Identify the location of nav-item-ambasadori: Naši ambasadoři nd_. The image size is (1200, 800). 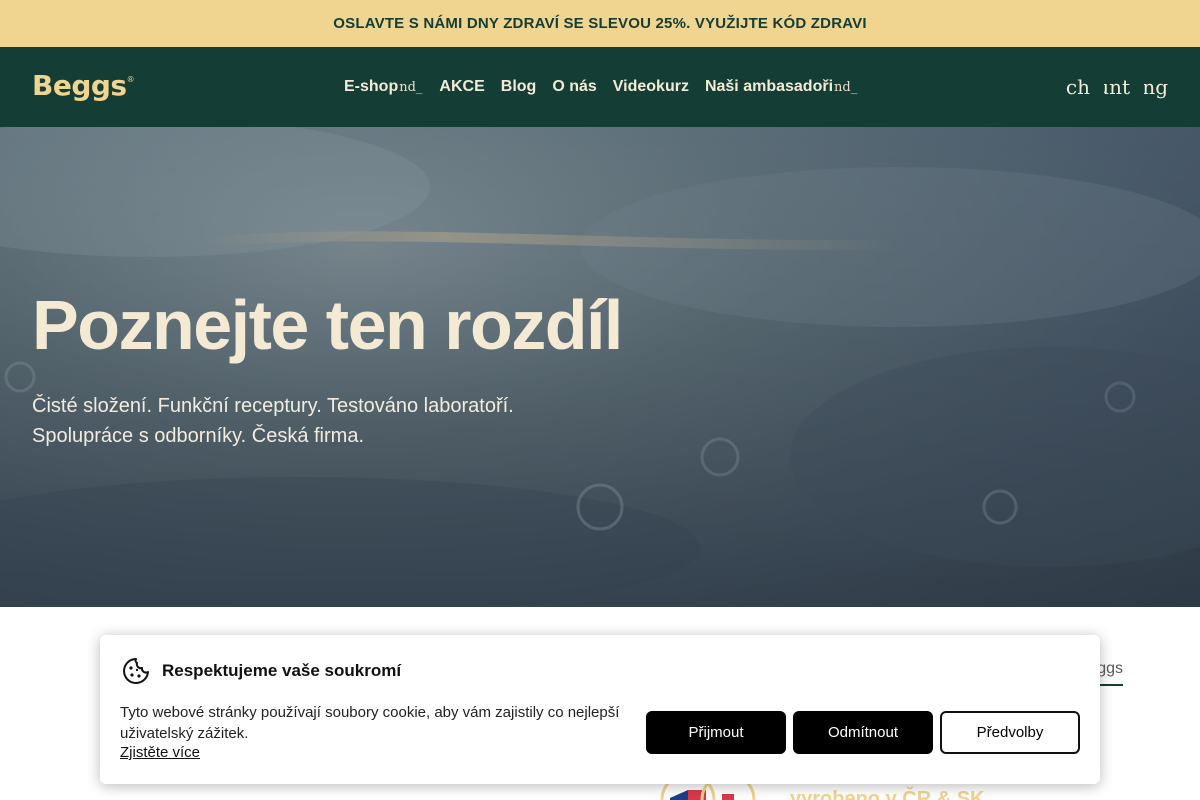
(781, 87).